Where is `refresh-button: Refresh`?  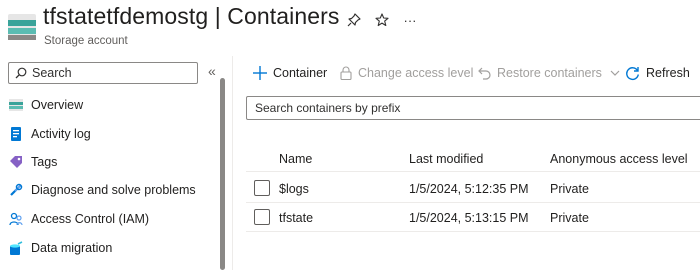 refresh-button: Refresh is located at coordinates (657, 73).